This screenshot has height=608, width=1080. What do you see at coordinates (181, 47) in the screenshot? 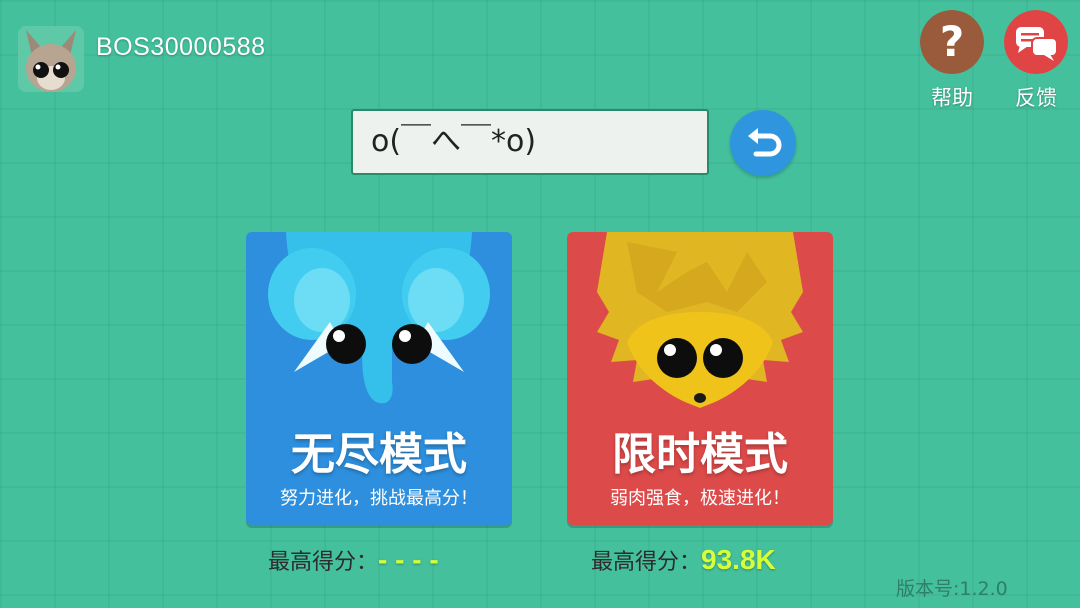
I see `player-name: BOS30000588` at bounding box center [181, 47].